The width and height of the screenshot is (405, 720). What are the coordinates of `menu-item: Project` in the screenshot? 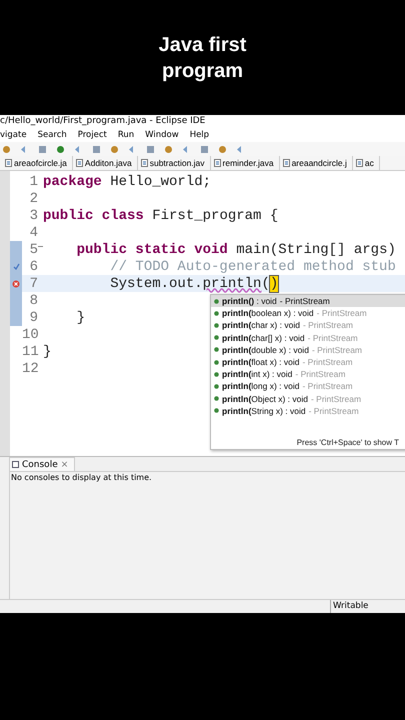 It's located at (92, 135).